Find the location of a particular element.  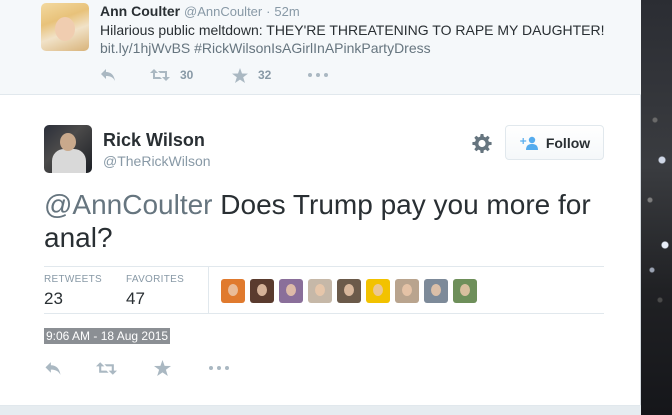

previous-tweet-header: Ann Coulter @AnnCoulter · 52m is located at coordinates (200, 11).